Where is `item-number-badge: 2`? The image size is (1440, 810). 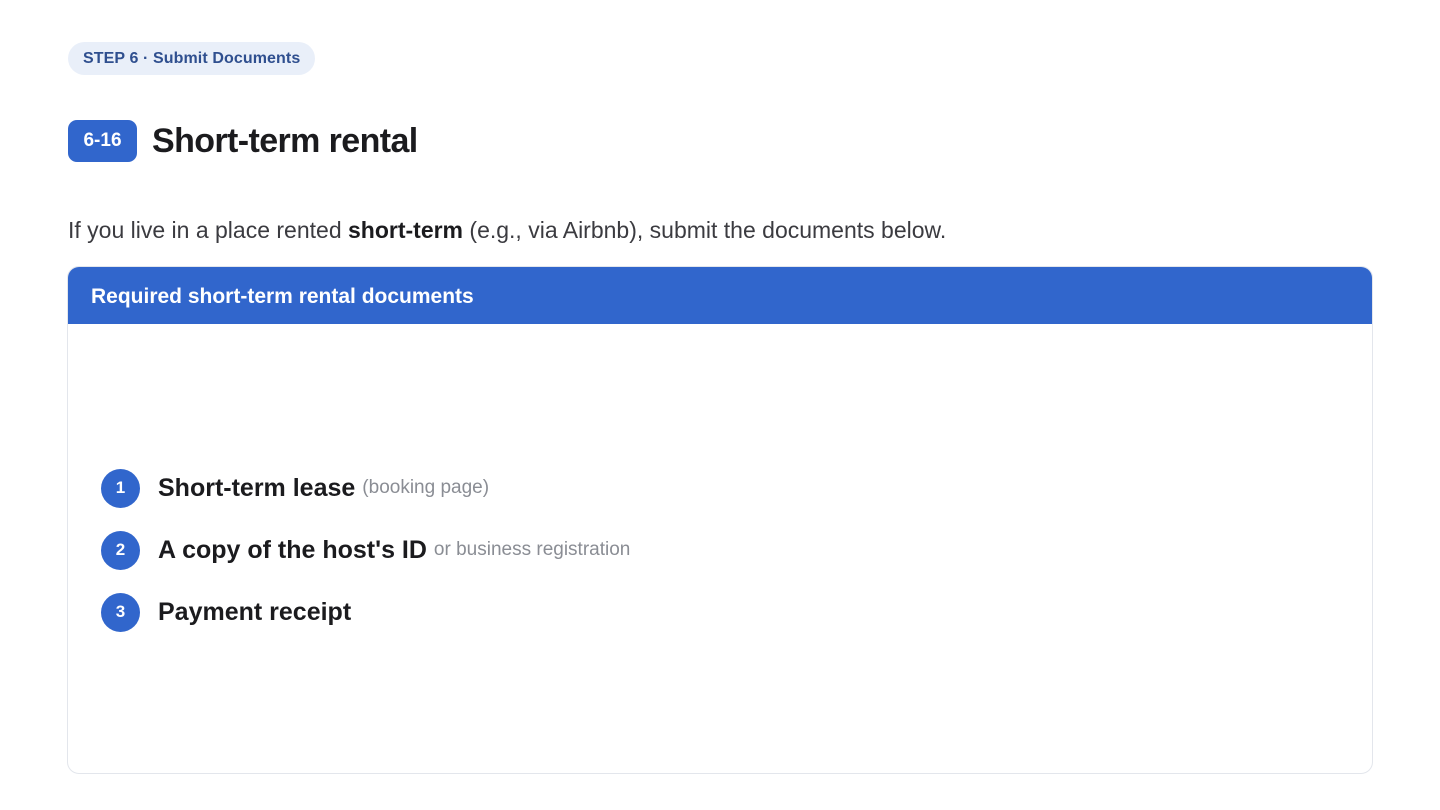 item-number-badge: 2 is located at coordinates (120, 550).